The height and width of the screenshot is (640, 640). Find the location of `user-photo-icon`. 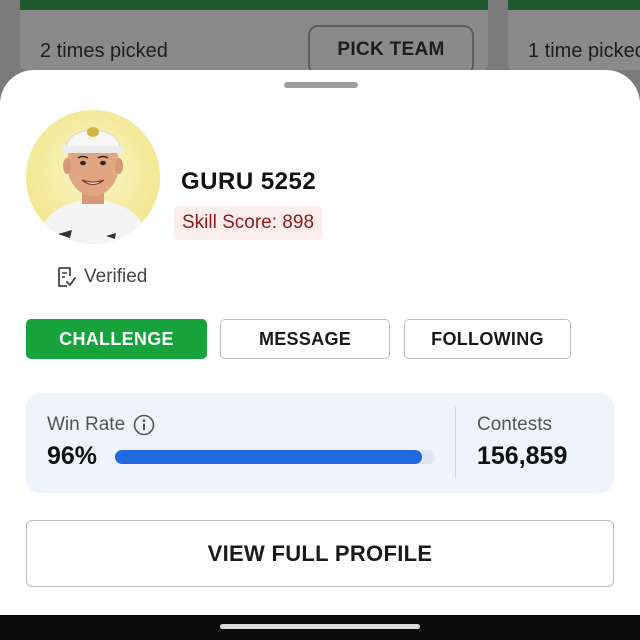

user-photo-icon is located at coordinates (93, 185).